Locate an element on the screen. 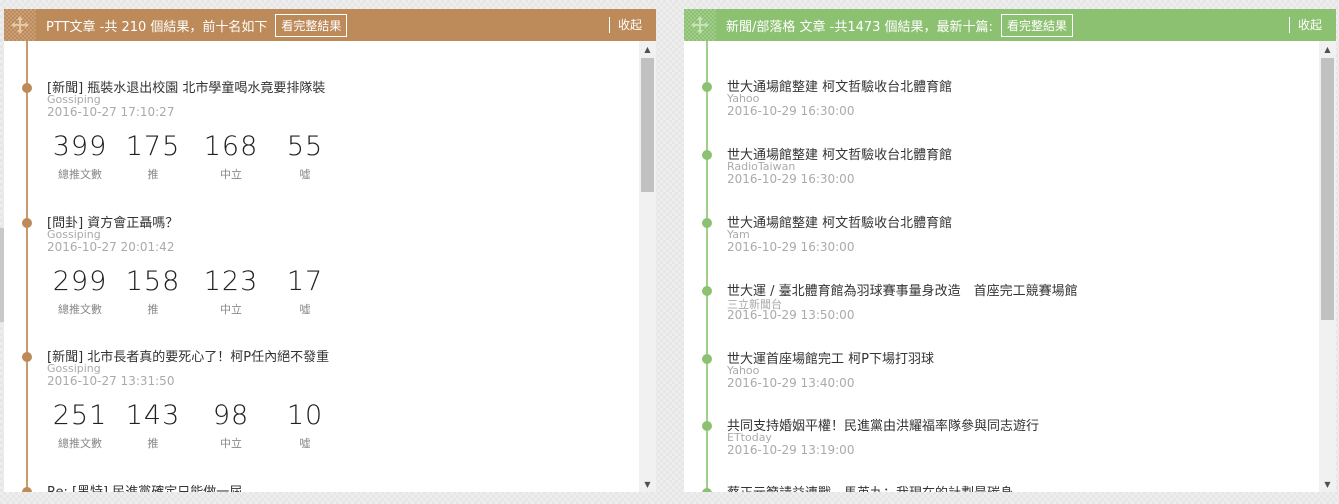 This screenshot has width=1339, height=504. stat-neutral: 98 中立 is located at coordinates (231, 425).